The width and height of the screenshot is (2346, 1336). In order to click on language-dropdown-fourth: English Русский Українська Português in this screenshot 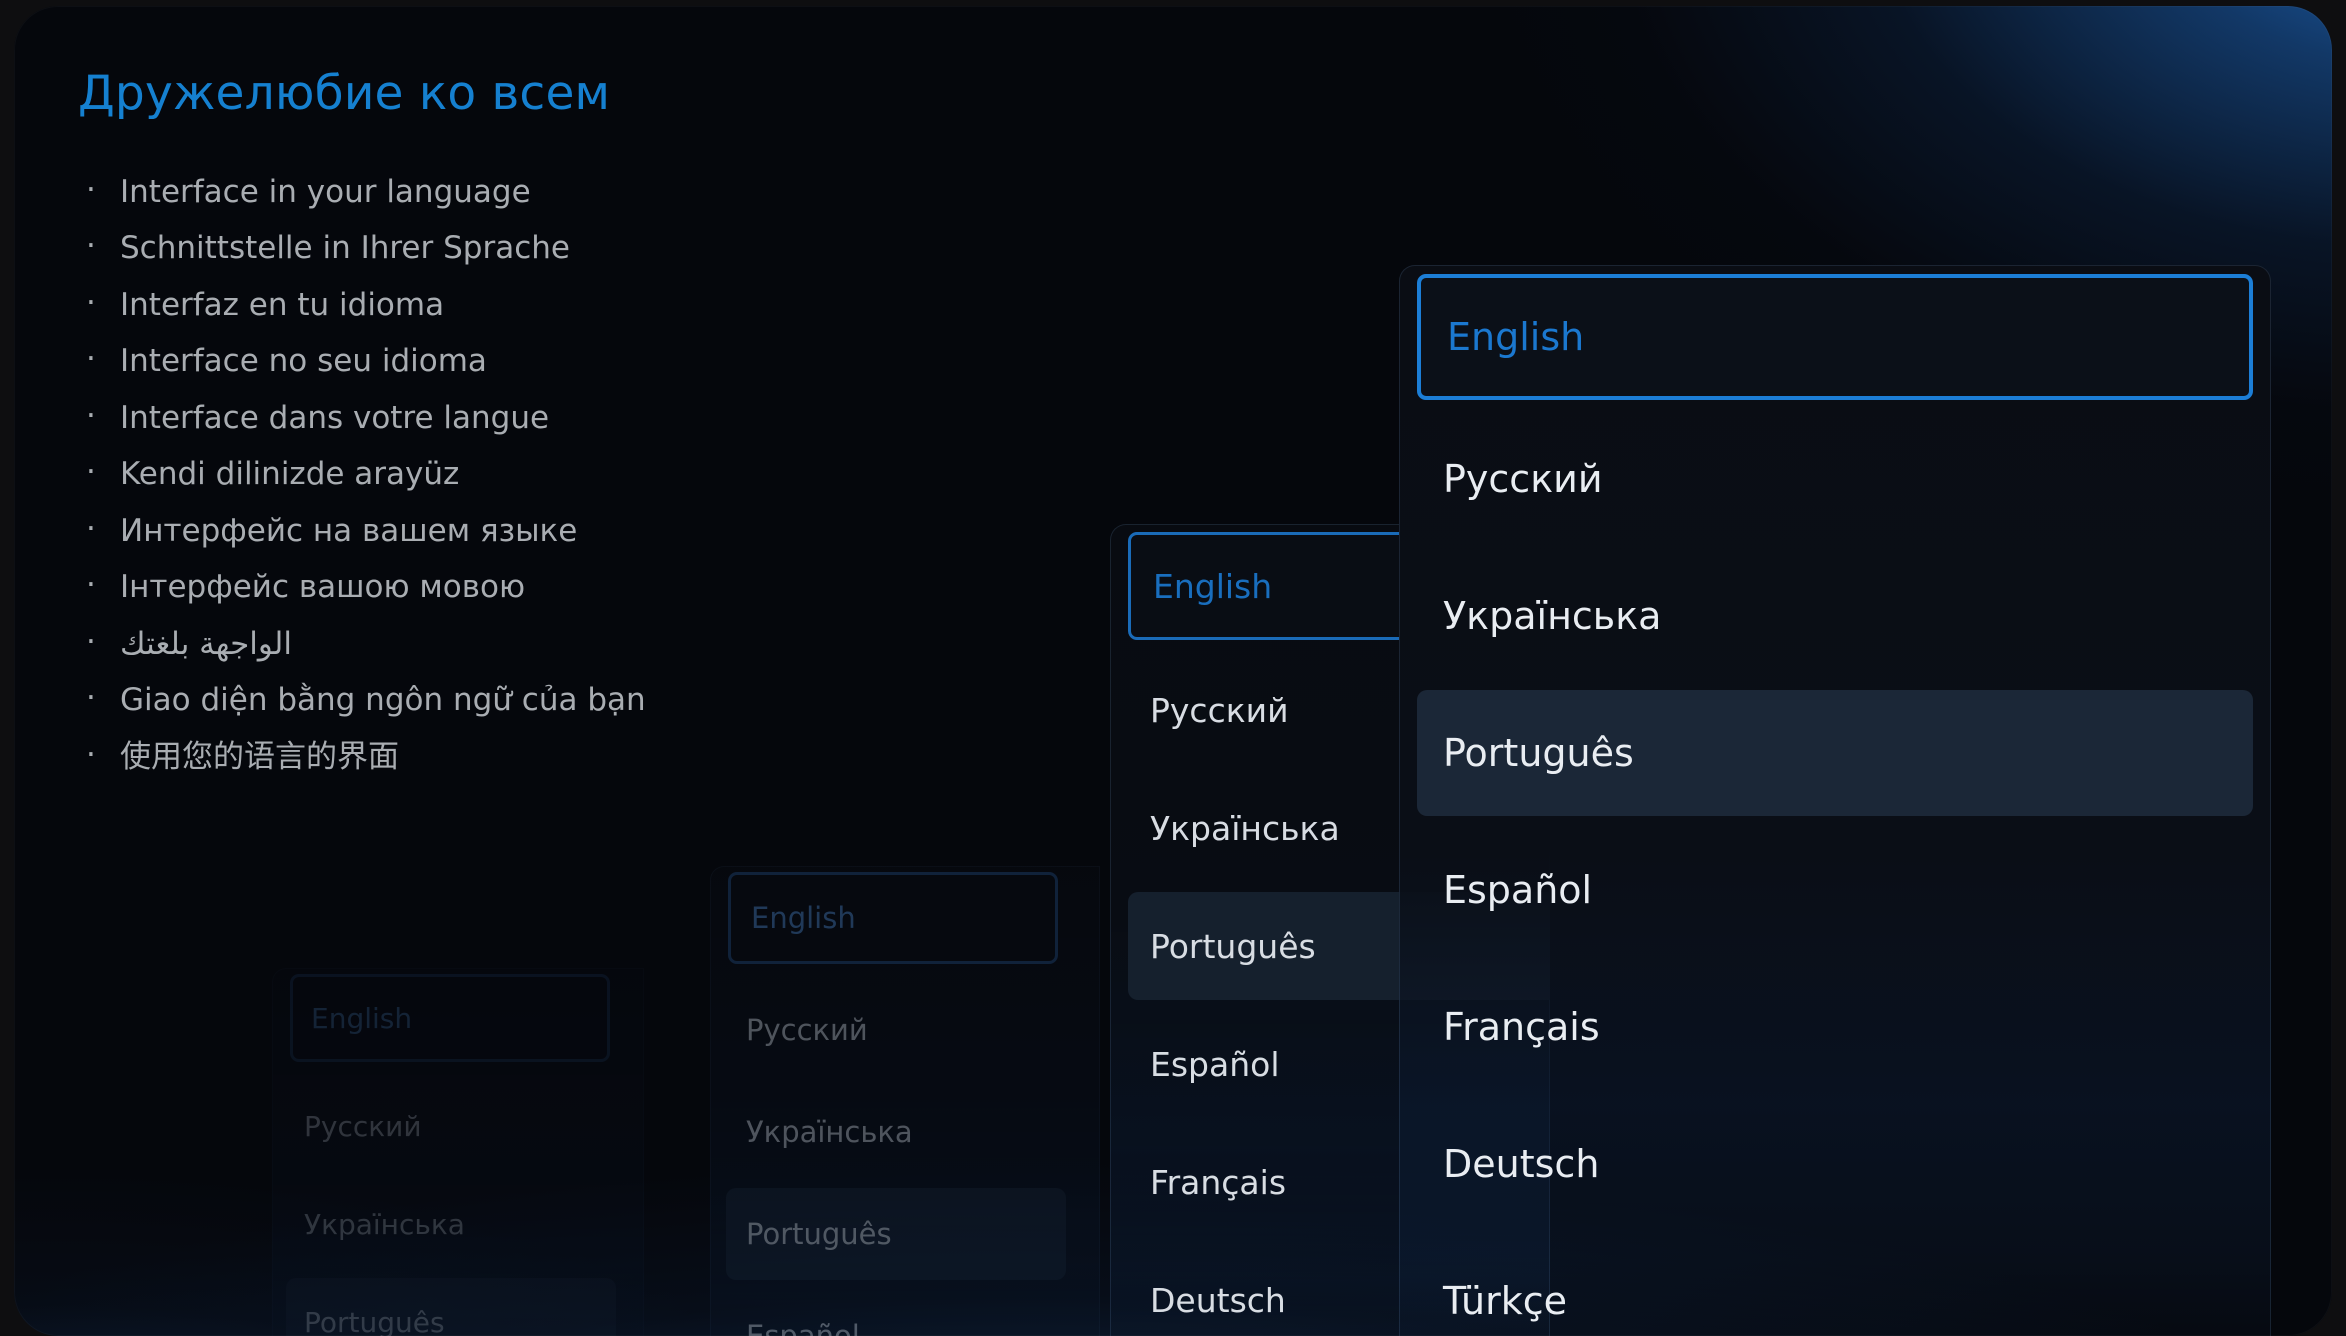, I will do `click(458, 1152)`.